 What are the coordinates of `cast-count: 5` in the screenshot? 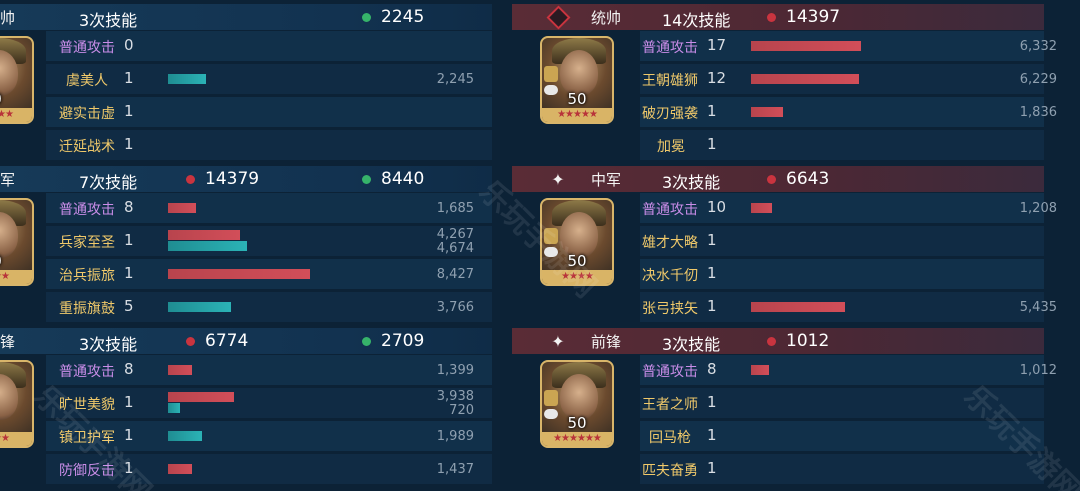 It's located at (129, 306).